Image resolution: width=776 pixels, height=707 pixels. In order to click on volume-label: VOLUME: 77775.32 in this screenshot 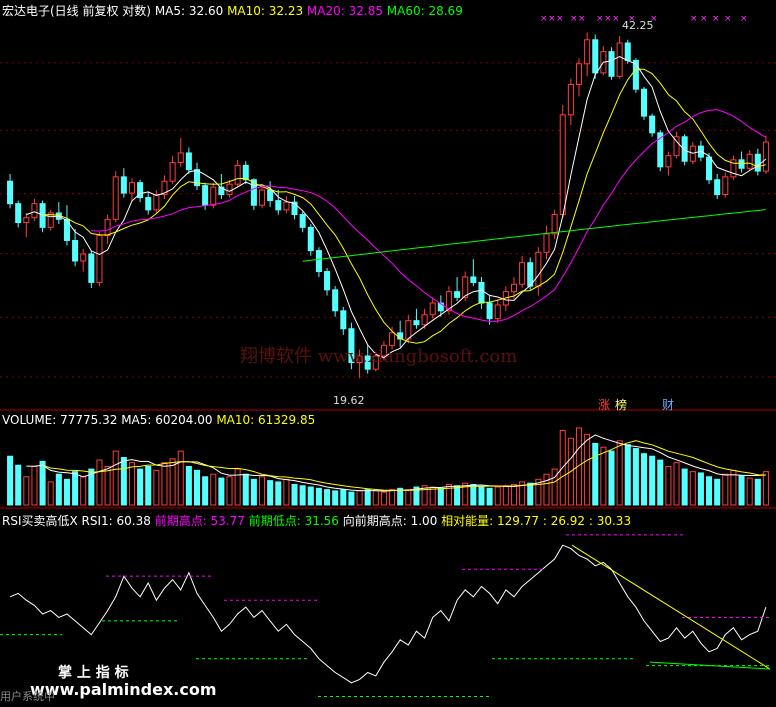, I will do `click(60, 420)`.